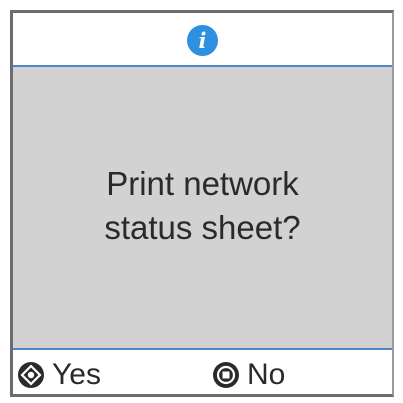 The height and width of the screenshot is (403, 403). I want to click on dialog-header: i, so click(202, 40).